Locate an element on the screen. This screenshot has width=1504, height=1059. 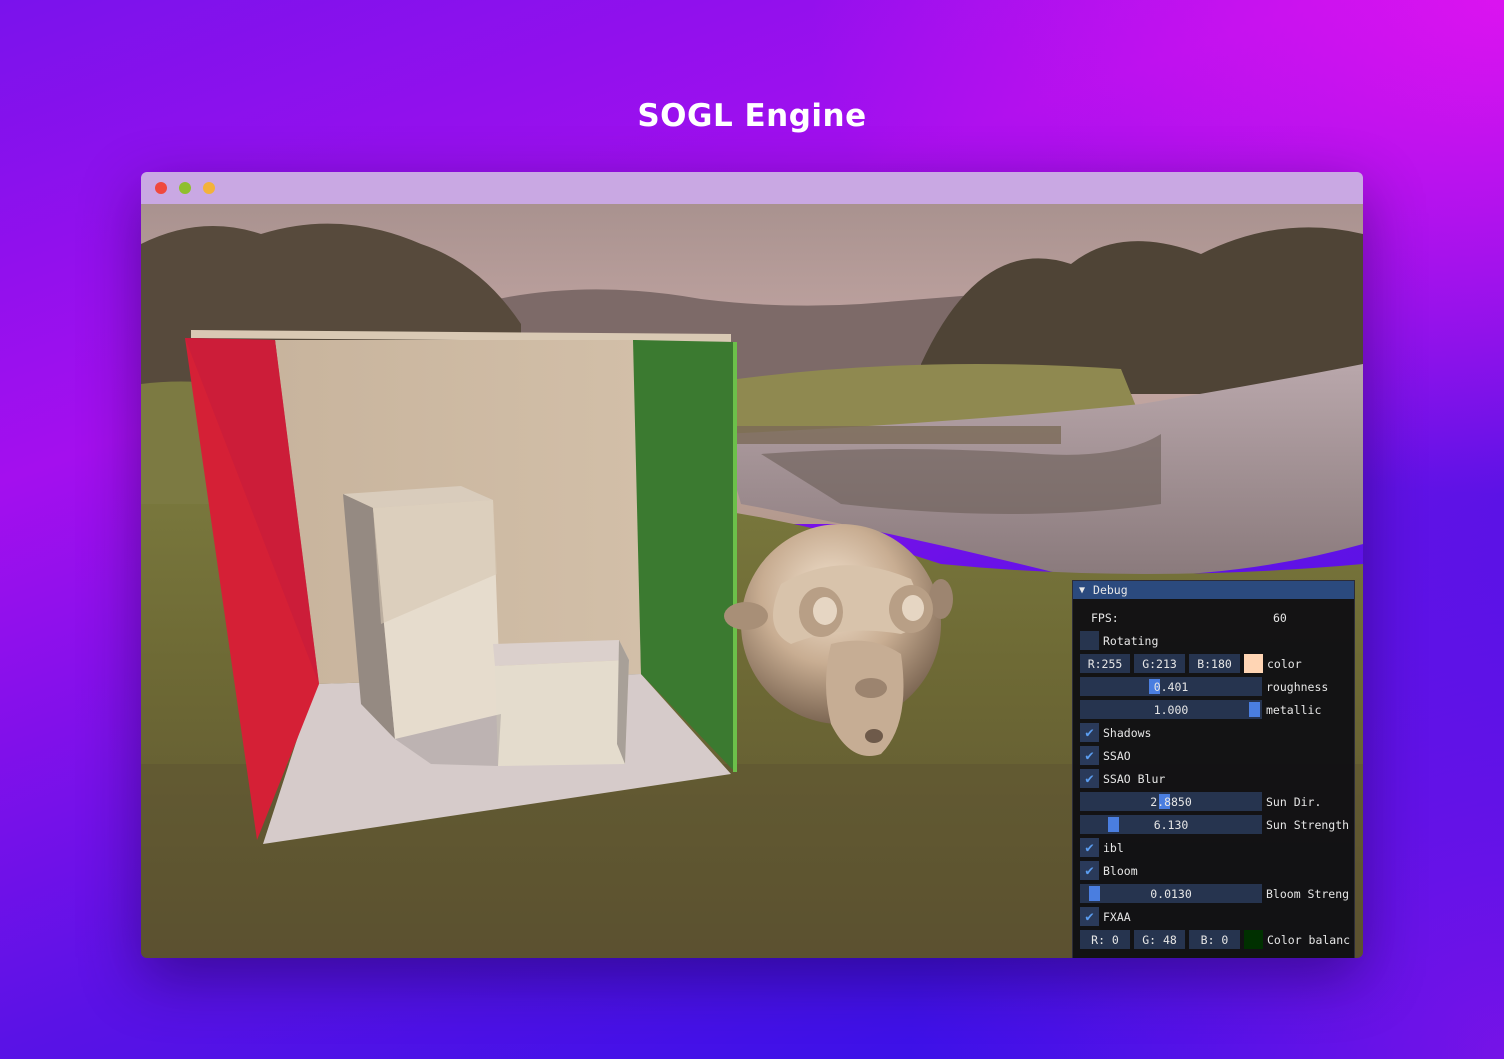
fps-label: FPS: is located at coordinates (1105, 617).